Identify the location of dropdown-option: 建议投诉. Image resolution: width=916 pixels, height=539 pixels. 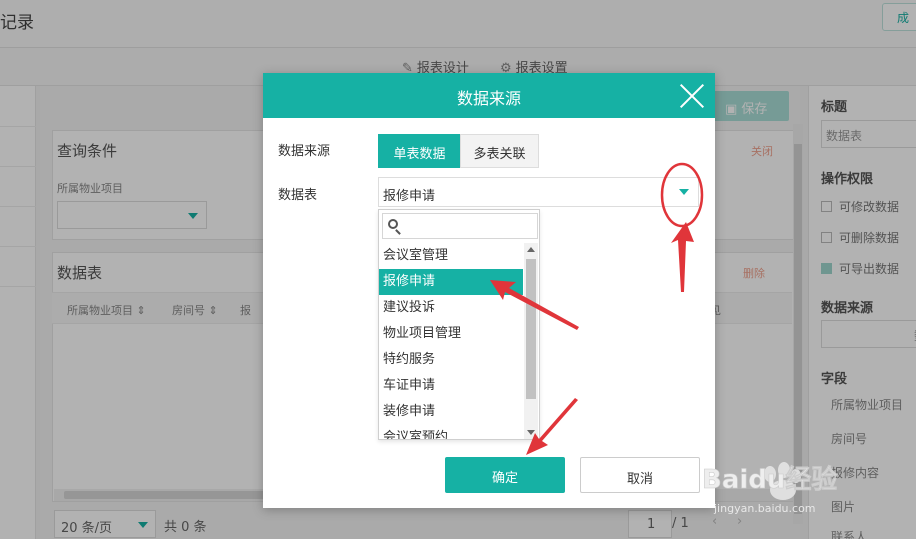
(451, 308).